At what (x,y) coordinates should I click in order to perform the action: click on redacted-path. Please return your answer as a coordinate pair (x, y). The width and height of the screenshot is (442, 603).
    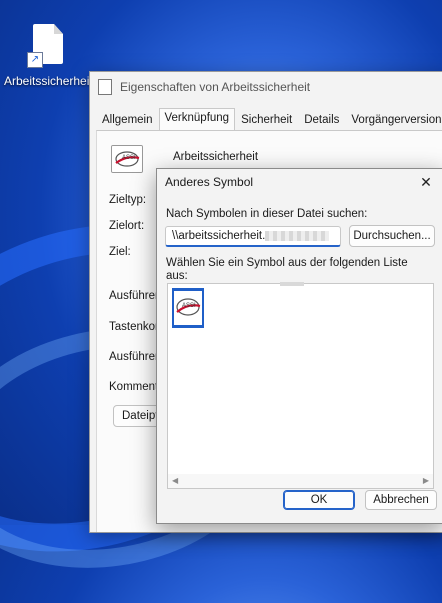
    Looking at the image, I should click on (297, 235).